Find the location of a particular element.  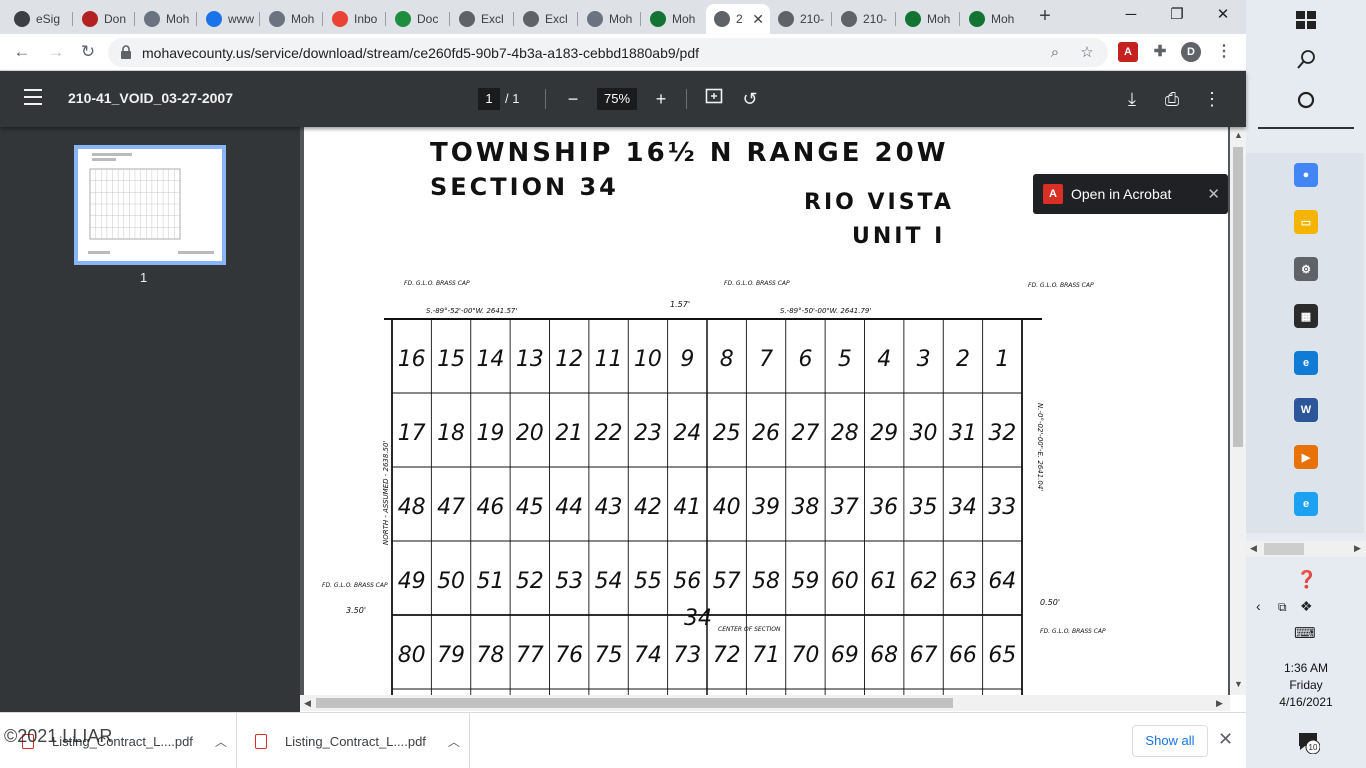

tab-7: Doc is located at coordinates (418, 19).